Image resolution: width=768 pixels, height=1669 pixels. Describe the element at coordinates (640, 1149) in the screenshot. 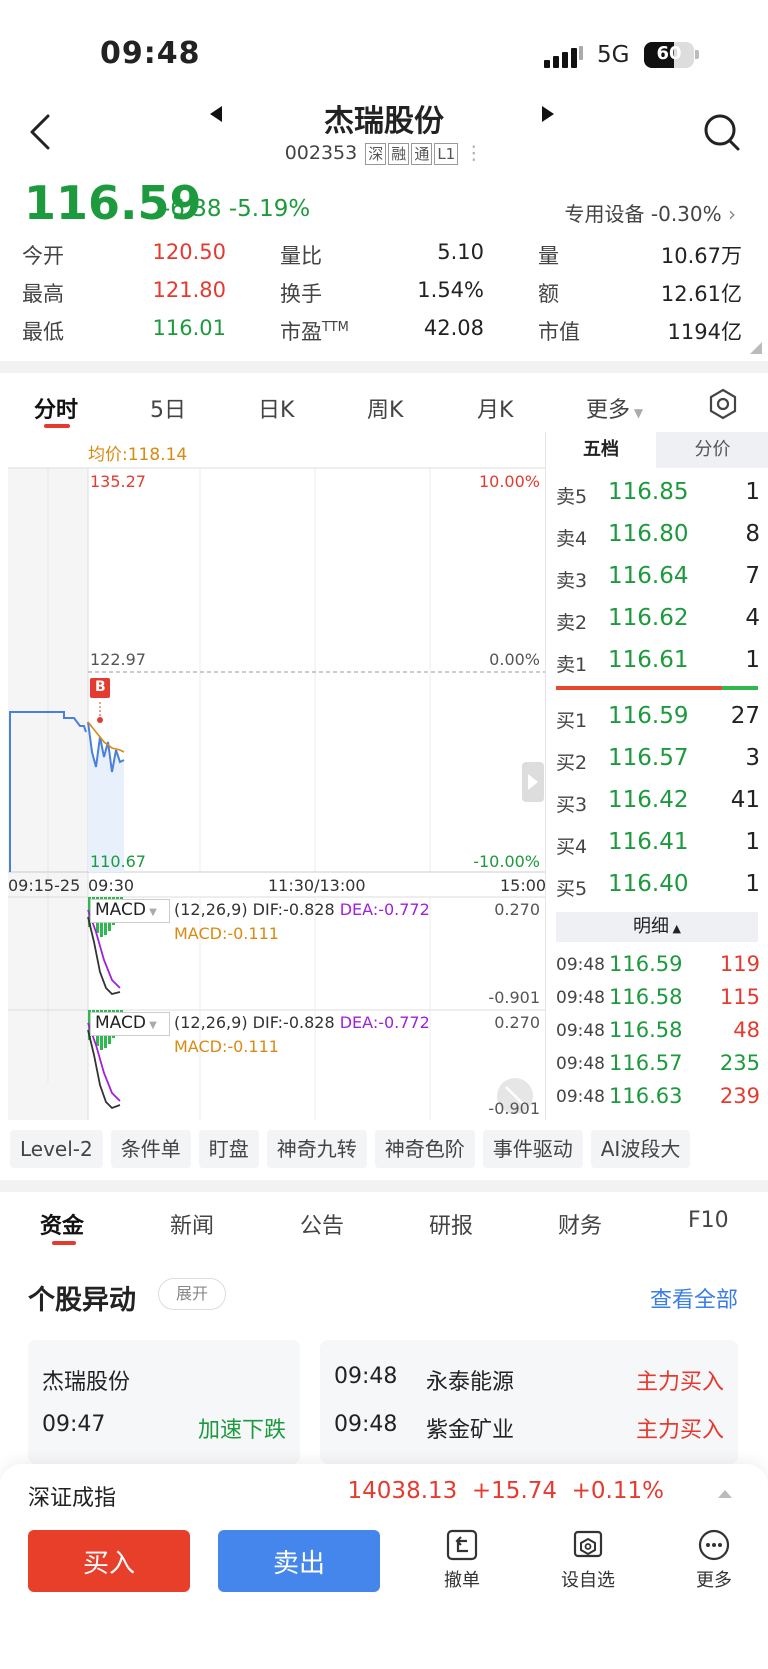

I see `chip-ai-band: AI波段大` at that location.